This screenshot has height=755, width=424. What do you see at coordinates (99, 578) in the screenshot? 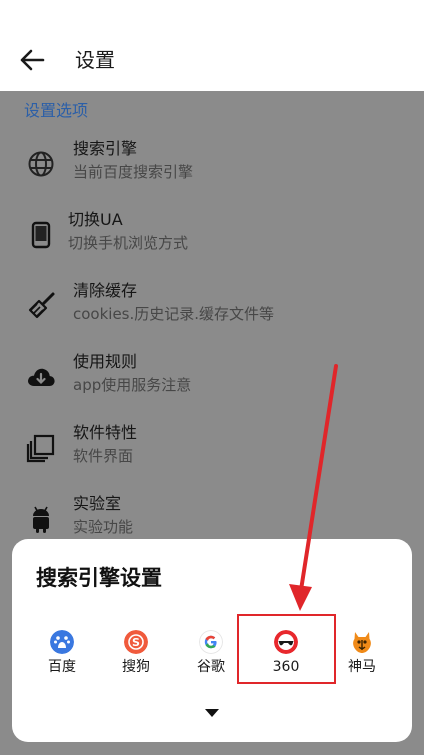
I see `sheet-title: 搜索引擎设置` at bounding box center [99, 578].